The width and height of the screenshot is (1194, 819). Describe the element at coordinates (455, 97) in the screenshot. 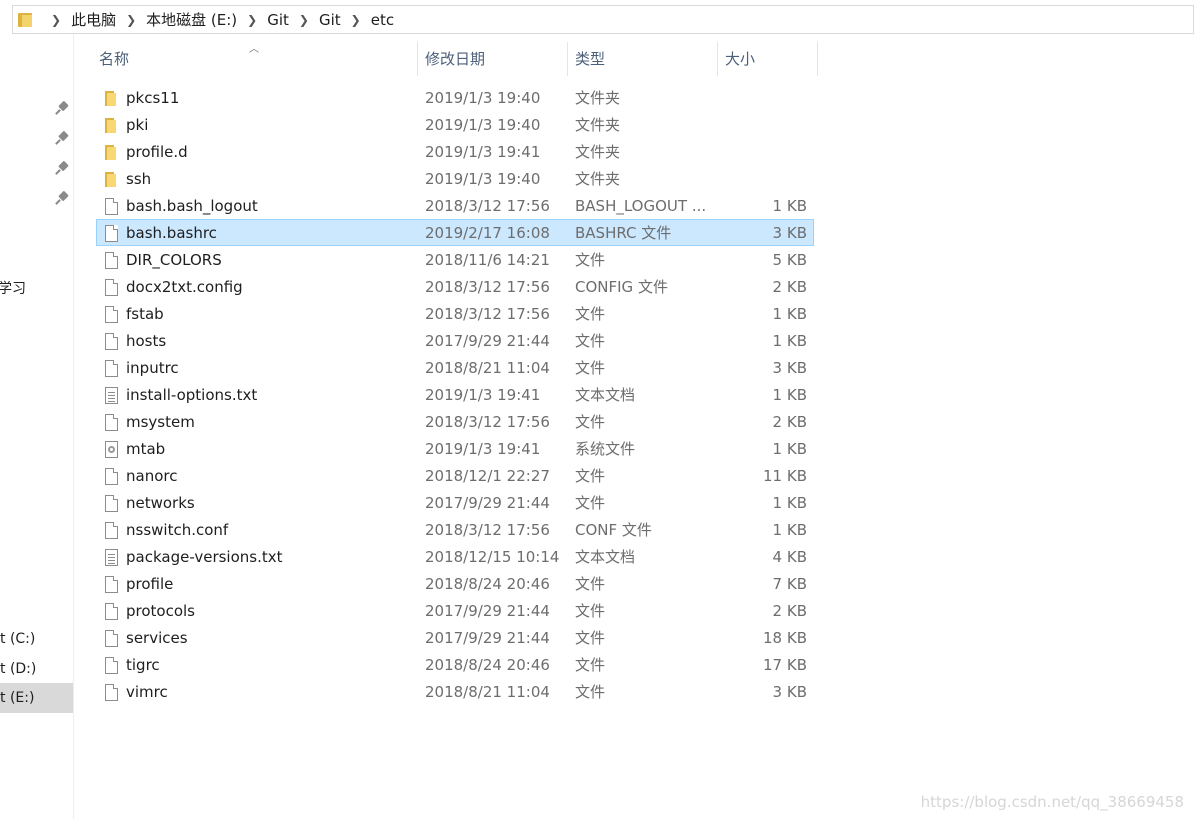

I see `file-row: pkcs11 2019/1/3 19:40 文件夹` at that location.